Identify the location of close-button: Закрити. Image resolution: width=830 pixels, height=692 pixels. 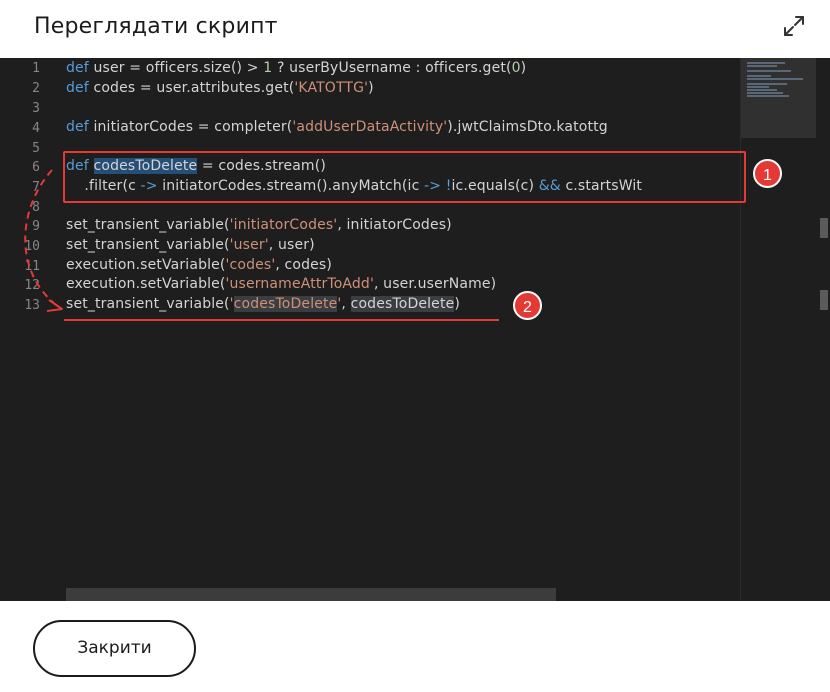
(114, 648).